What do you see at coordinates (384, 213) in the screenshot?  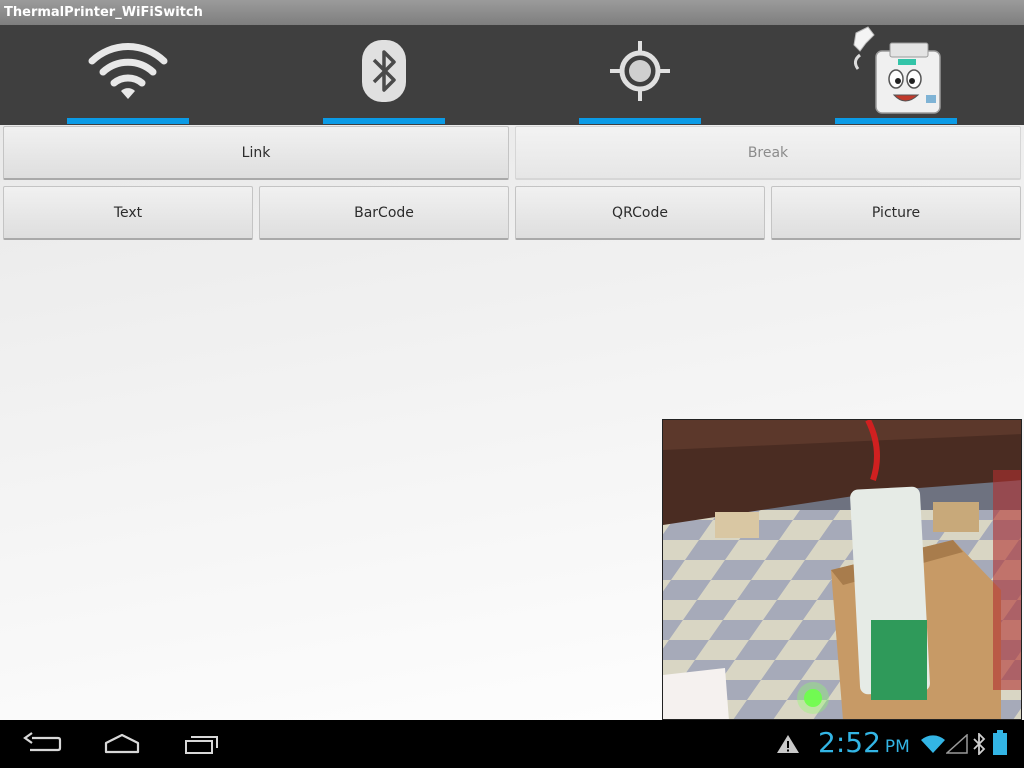 I see `barcode-button: BarCode` at bounding box center [384, 213].